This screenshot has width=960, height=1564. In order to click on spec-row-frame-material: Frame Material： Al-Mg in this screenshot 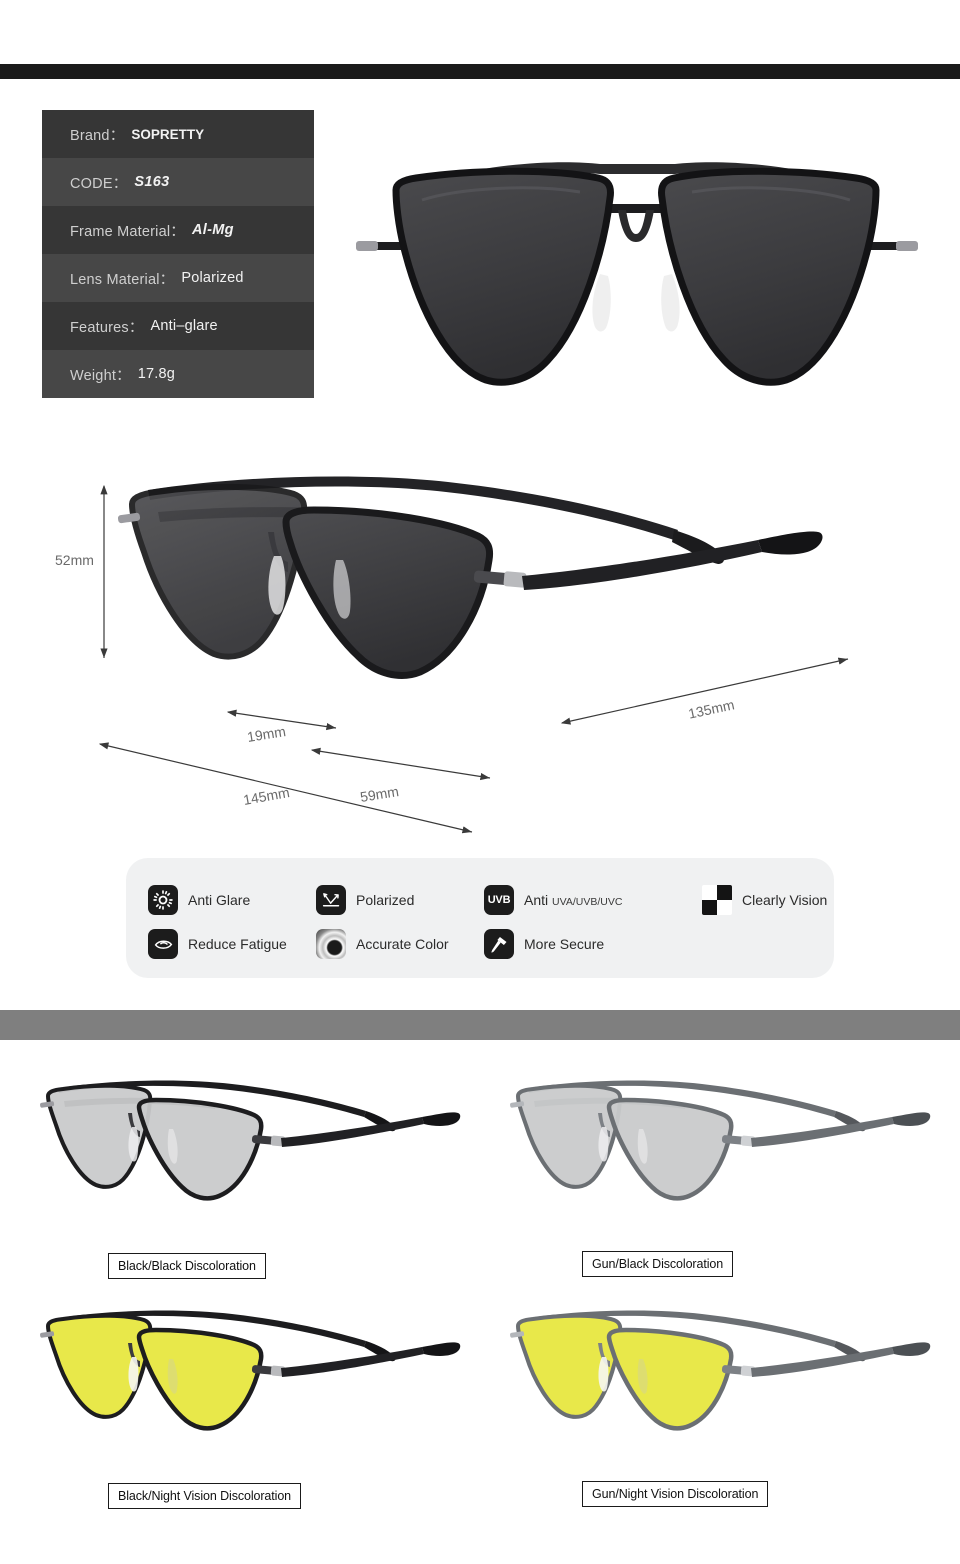, I will do `click(178, 230)`.